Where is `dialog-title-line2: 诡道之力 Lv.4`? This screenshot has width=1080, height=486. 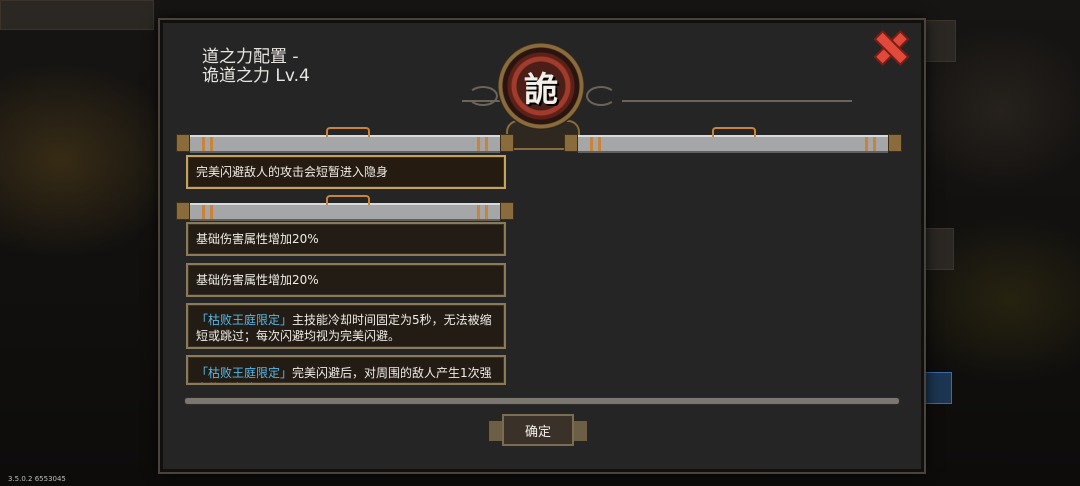
dialog-title-line2: 诡道之力 Lv.4 is located at coordinates (256, 76).